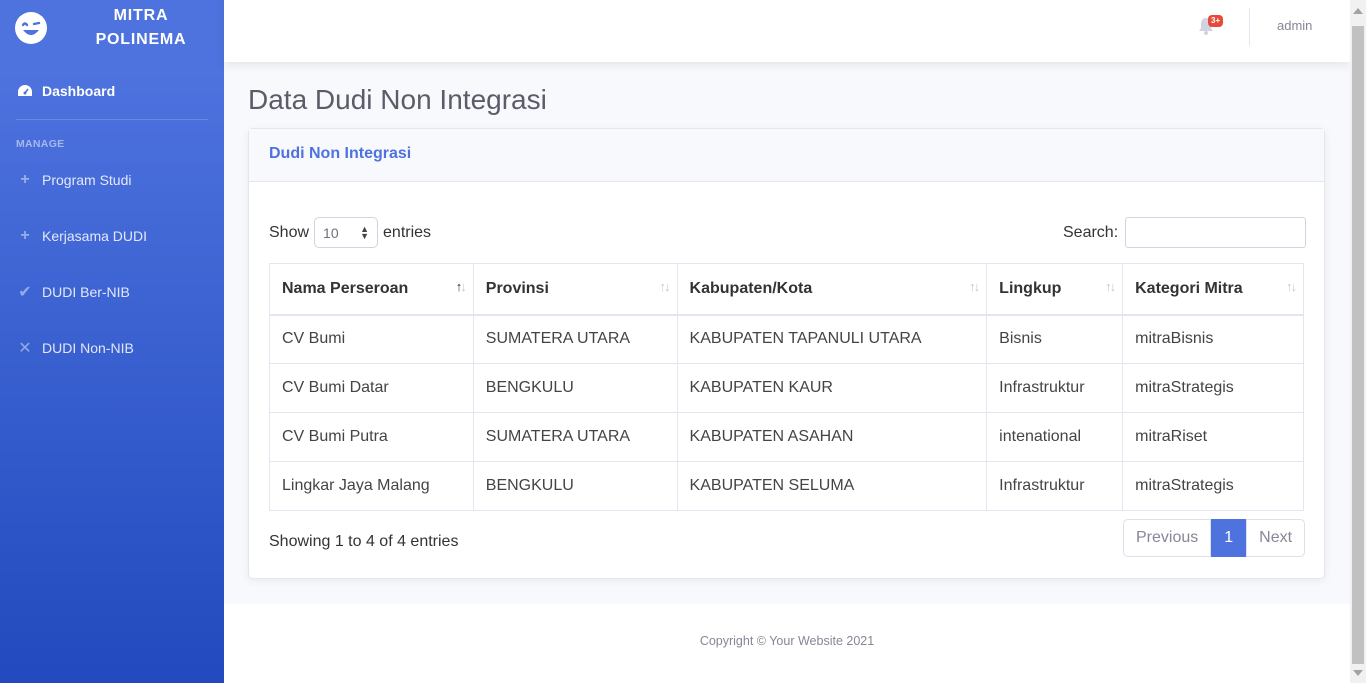 The image size is (1366, 683). Describe the element at coordinates (141, 15) in the screenshot. I see `brand-line-1: MITRA` at that location.